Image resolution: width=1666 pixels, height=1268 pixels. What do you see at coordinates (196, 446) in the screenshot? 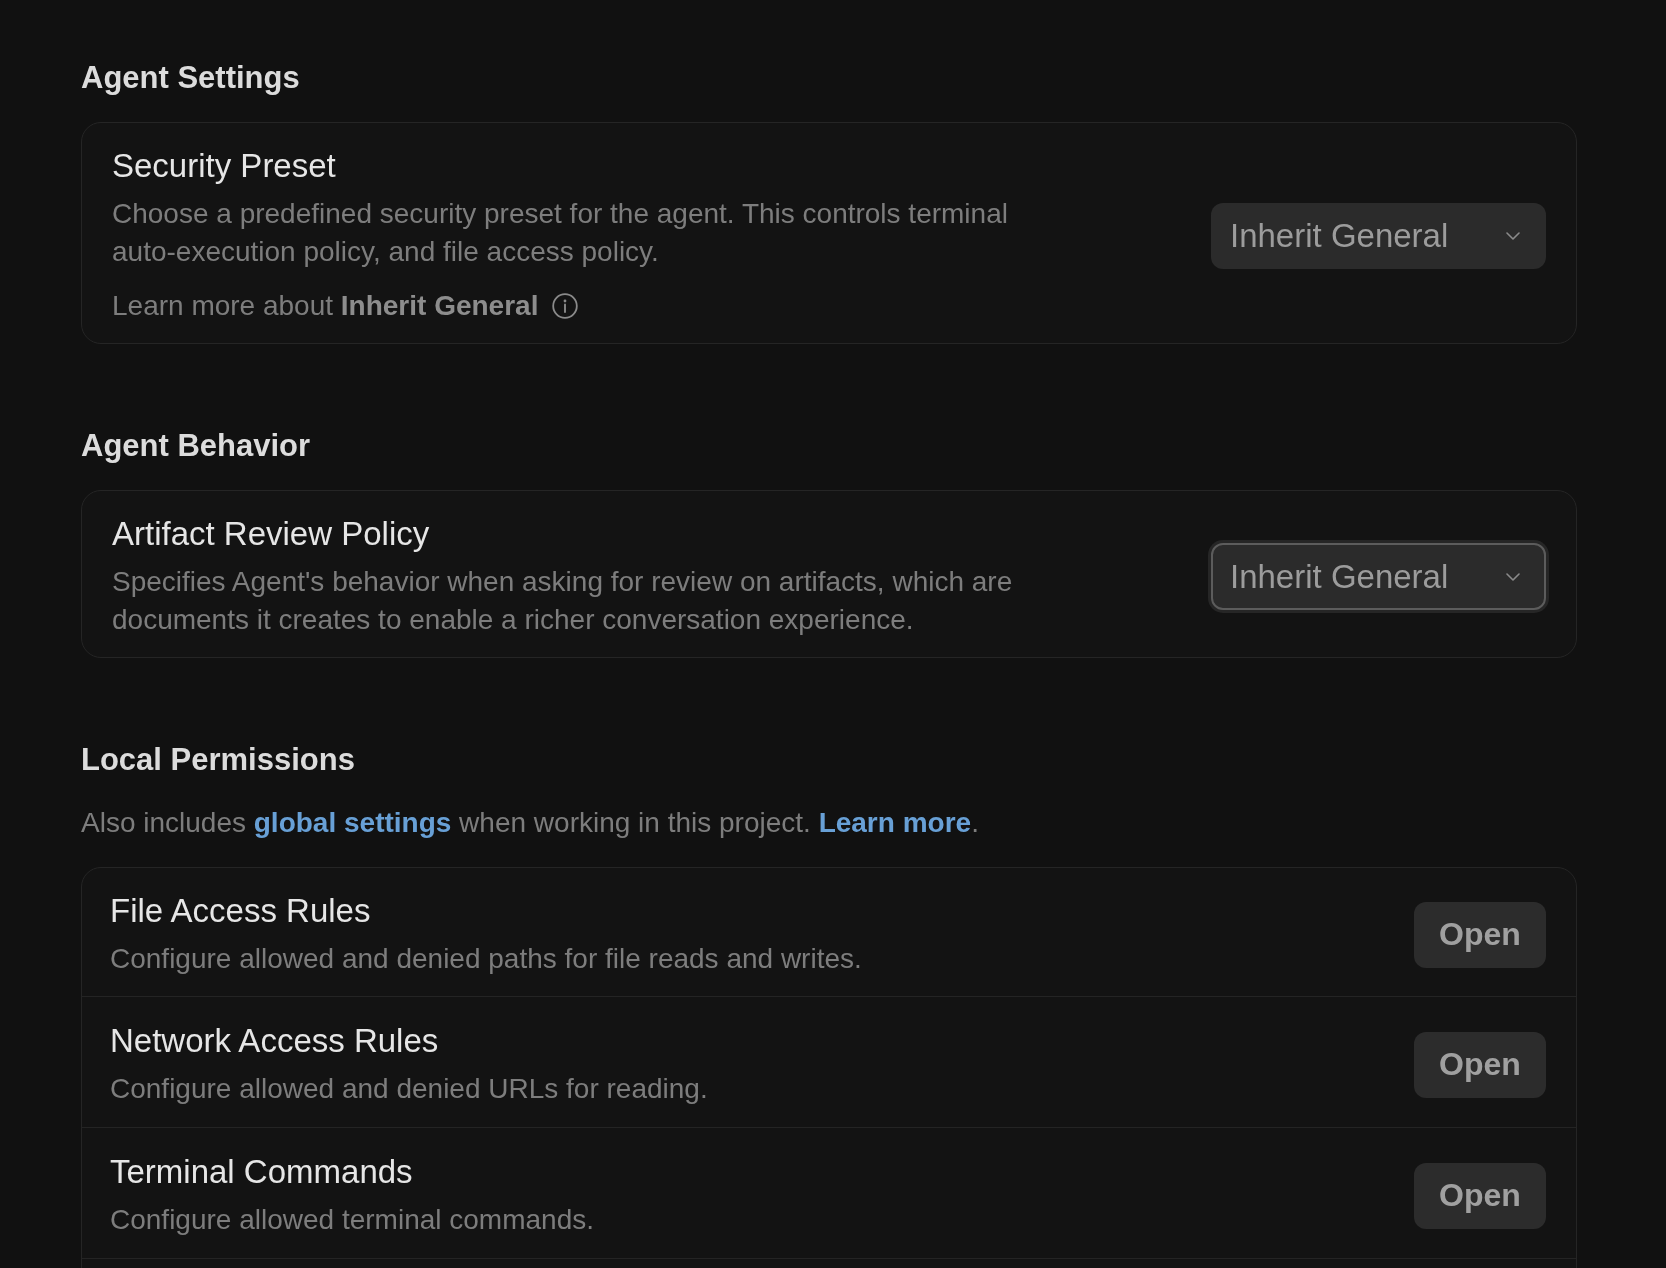
I see `section-heading: Agent Behavior` at bounding box center [196, 446].